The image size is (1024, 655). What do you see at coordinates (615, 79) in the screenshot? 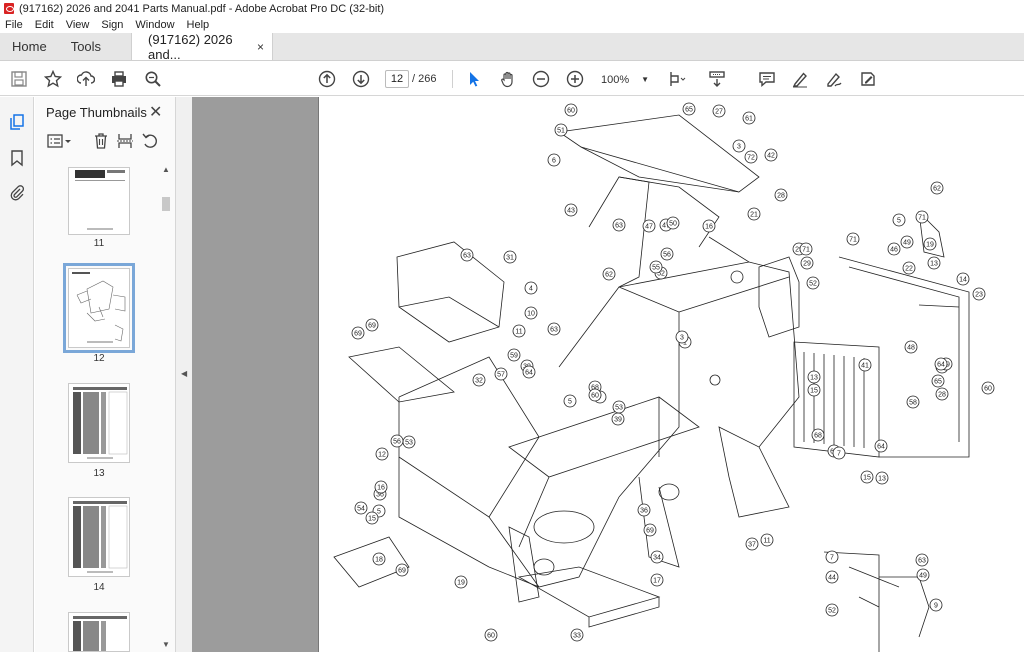
I see `zoom-level-value: 100%` at bounding box center [615, 79].